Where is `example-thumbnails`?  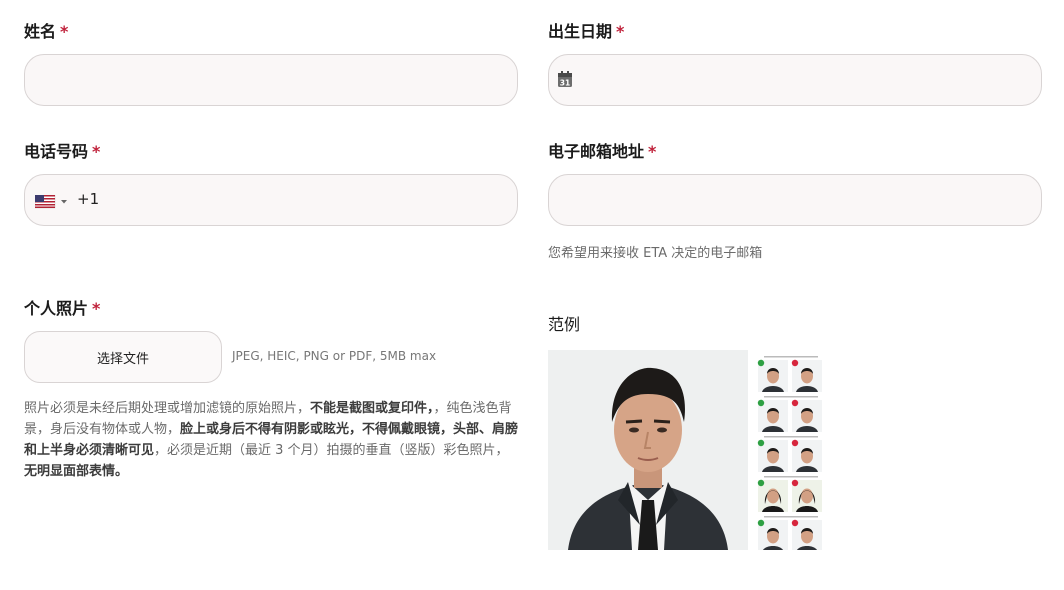
example-thumbnails is located at coordinates (791, 451).